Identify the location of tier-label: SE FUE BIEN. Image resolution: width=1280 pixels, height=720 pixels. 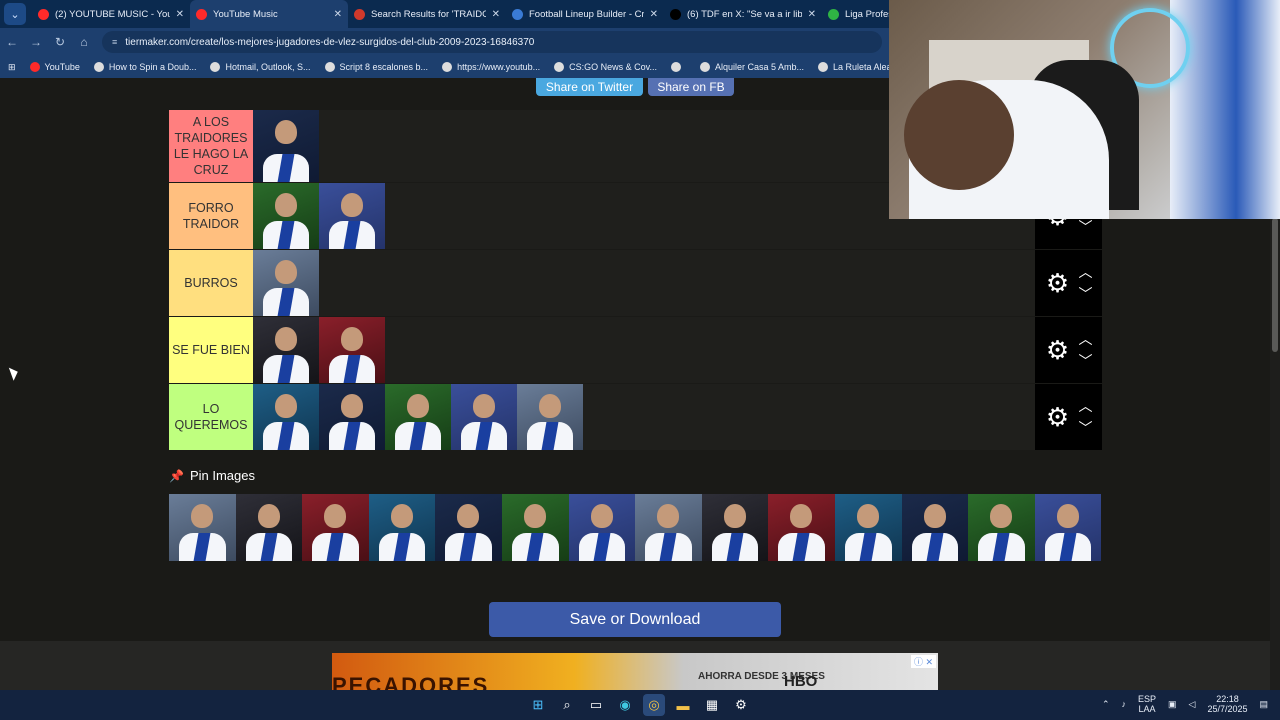
(211, 350).